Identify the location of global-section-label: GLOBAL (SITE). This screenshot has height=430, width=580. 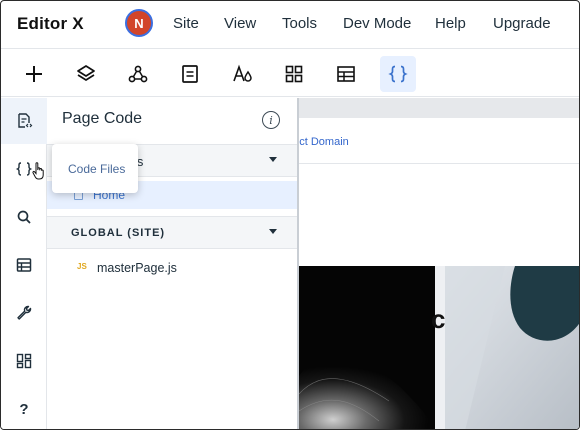
(118, 233).